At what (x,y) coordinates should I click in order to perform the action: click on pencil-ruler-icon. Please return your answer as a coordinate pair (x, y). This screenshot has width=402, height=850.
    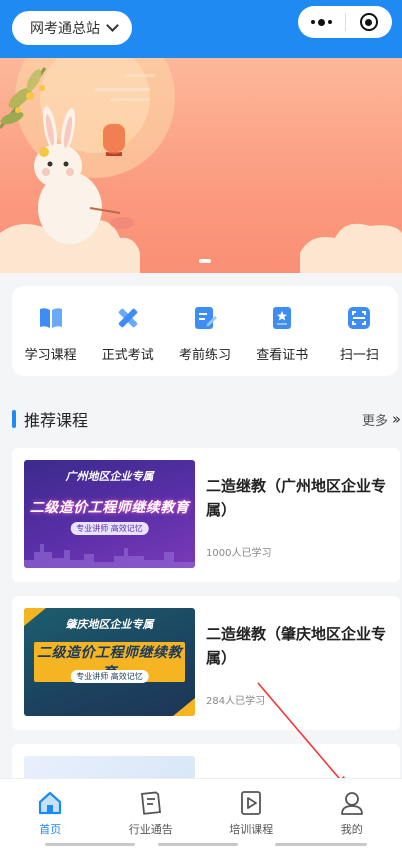
    Looking at the image, I should click on (128, 318).